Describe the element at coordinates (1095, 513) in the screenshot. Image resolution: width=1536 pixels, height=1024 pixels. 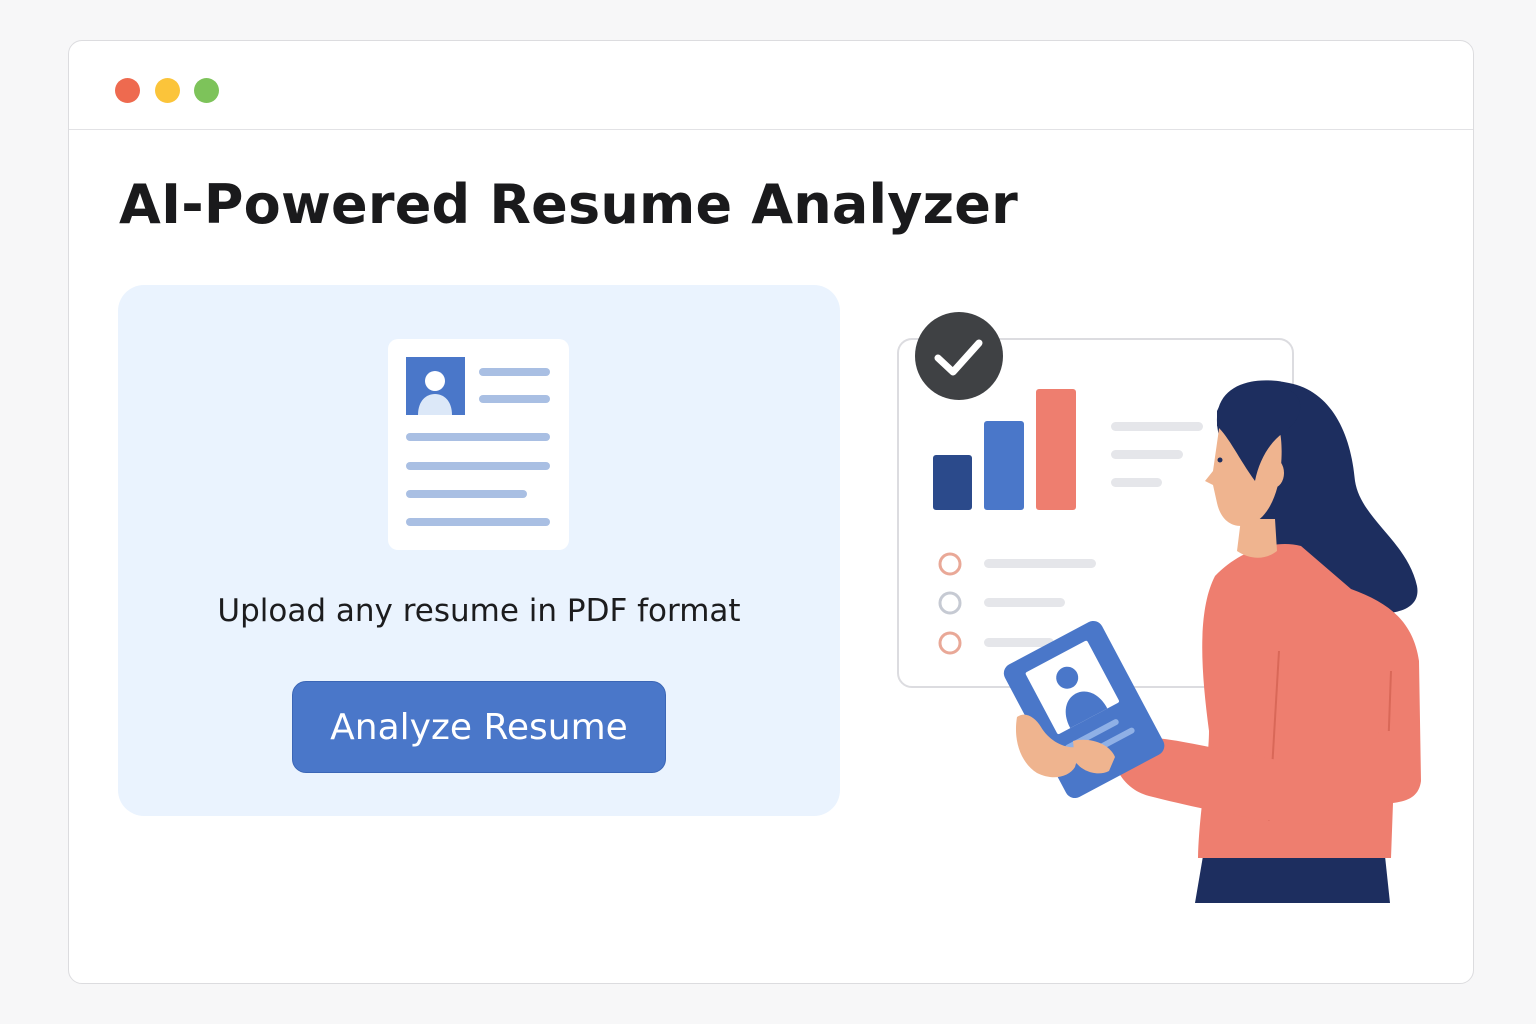
I see `report-card` at that location.